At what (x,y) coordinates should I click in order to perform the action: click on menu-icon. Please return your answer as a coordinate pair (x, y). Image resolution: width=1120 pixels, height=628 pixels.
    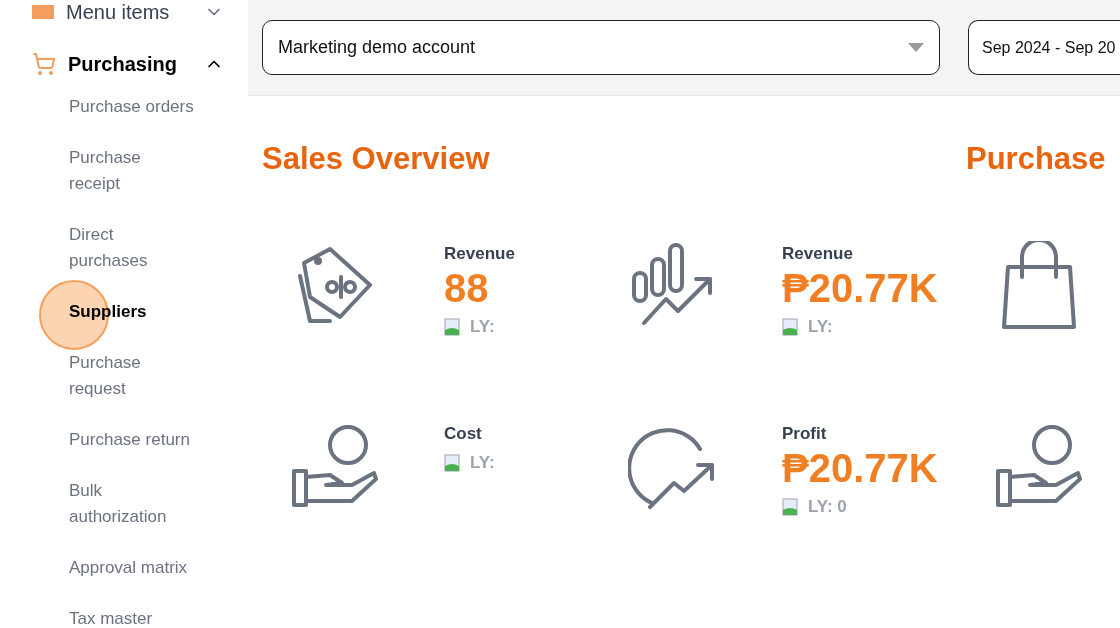
    Looking at the image, I should click on (43, 12).